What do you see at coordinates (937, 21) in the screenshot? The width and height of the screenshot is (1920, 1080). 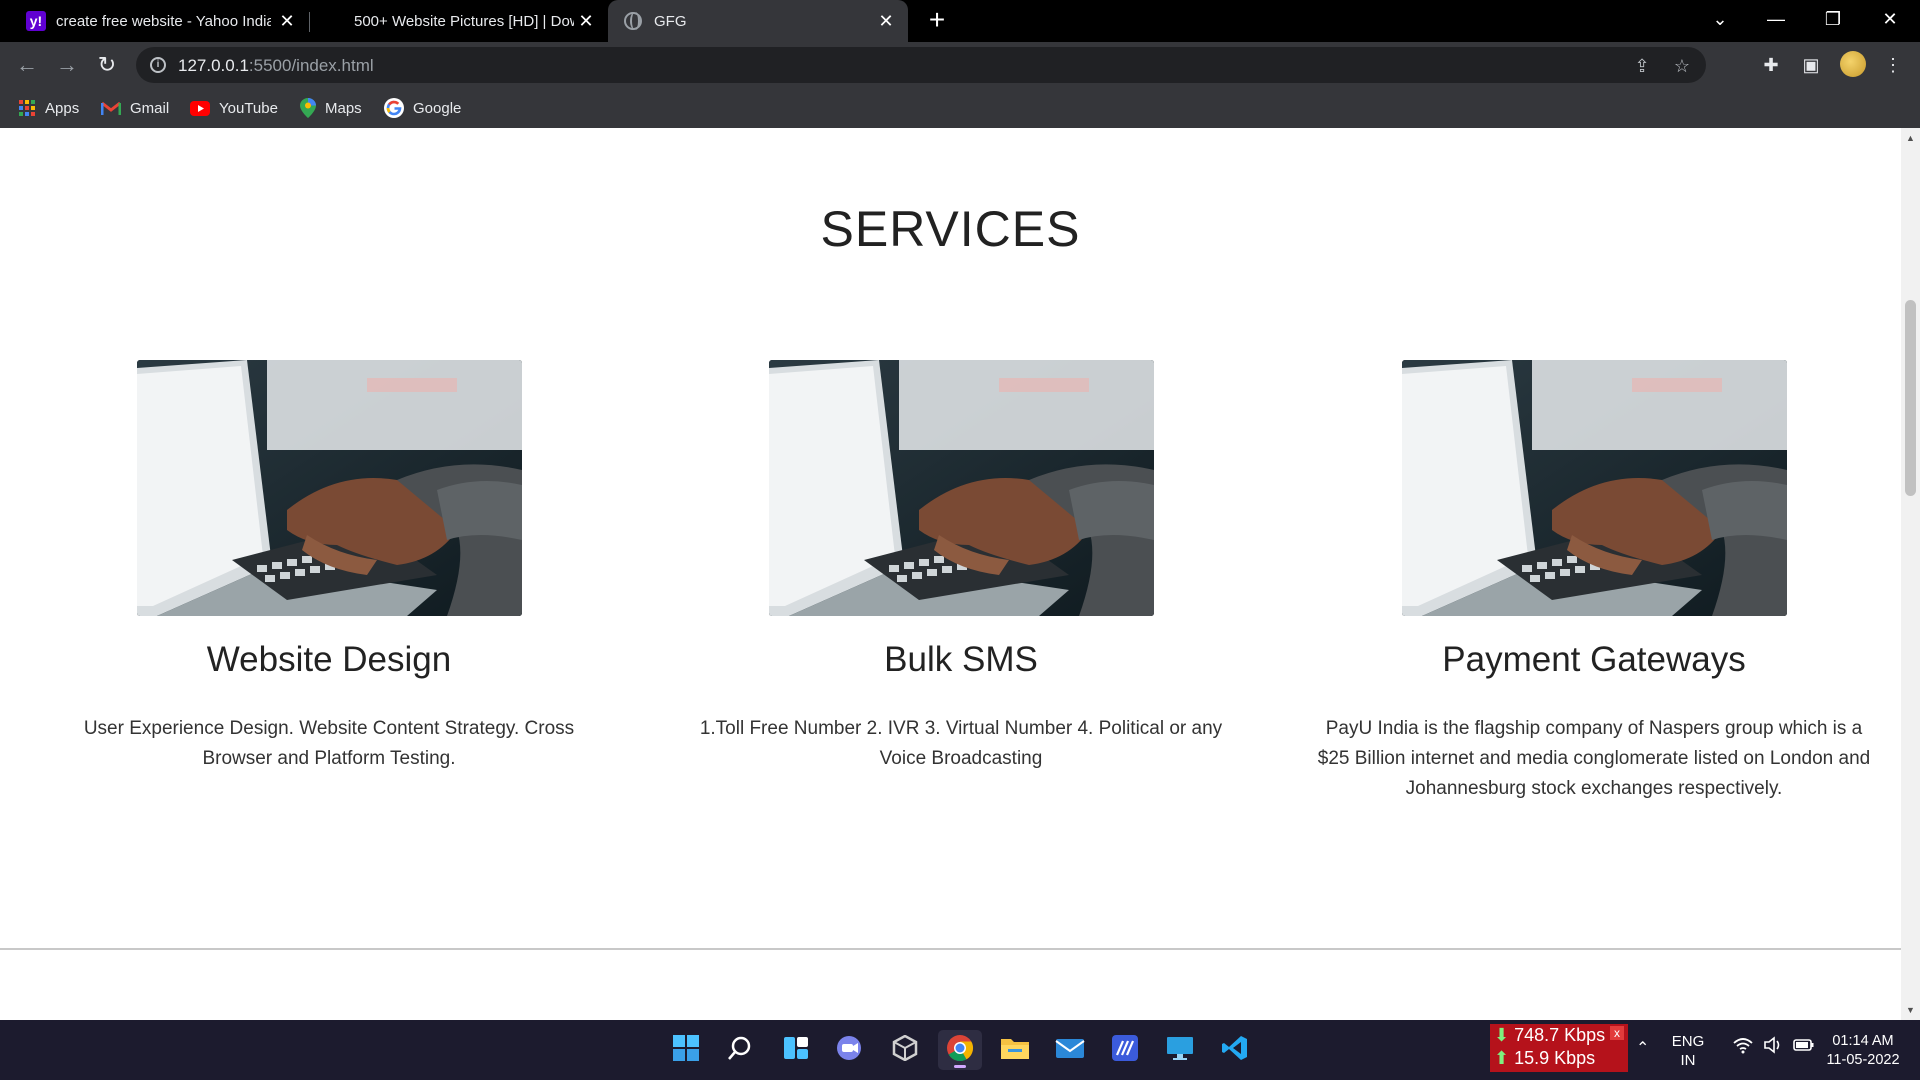 I see `new-tab-button: +` at bounding box center [937, 21].